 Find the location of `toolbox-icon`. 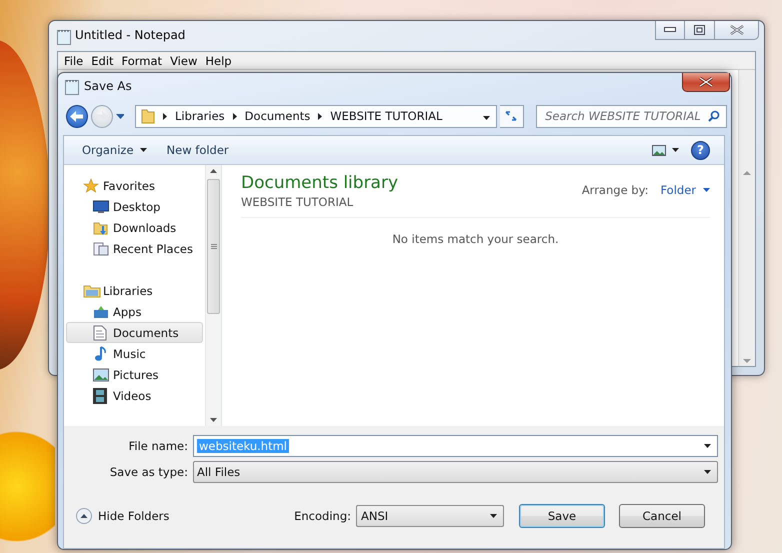

toolbox-icon is located at coordinates (101, 312).